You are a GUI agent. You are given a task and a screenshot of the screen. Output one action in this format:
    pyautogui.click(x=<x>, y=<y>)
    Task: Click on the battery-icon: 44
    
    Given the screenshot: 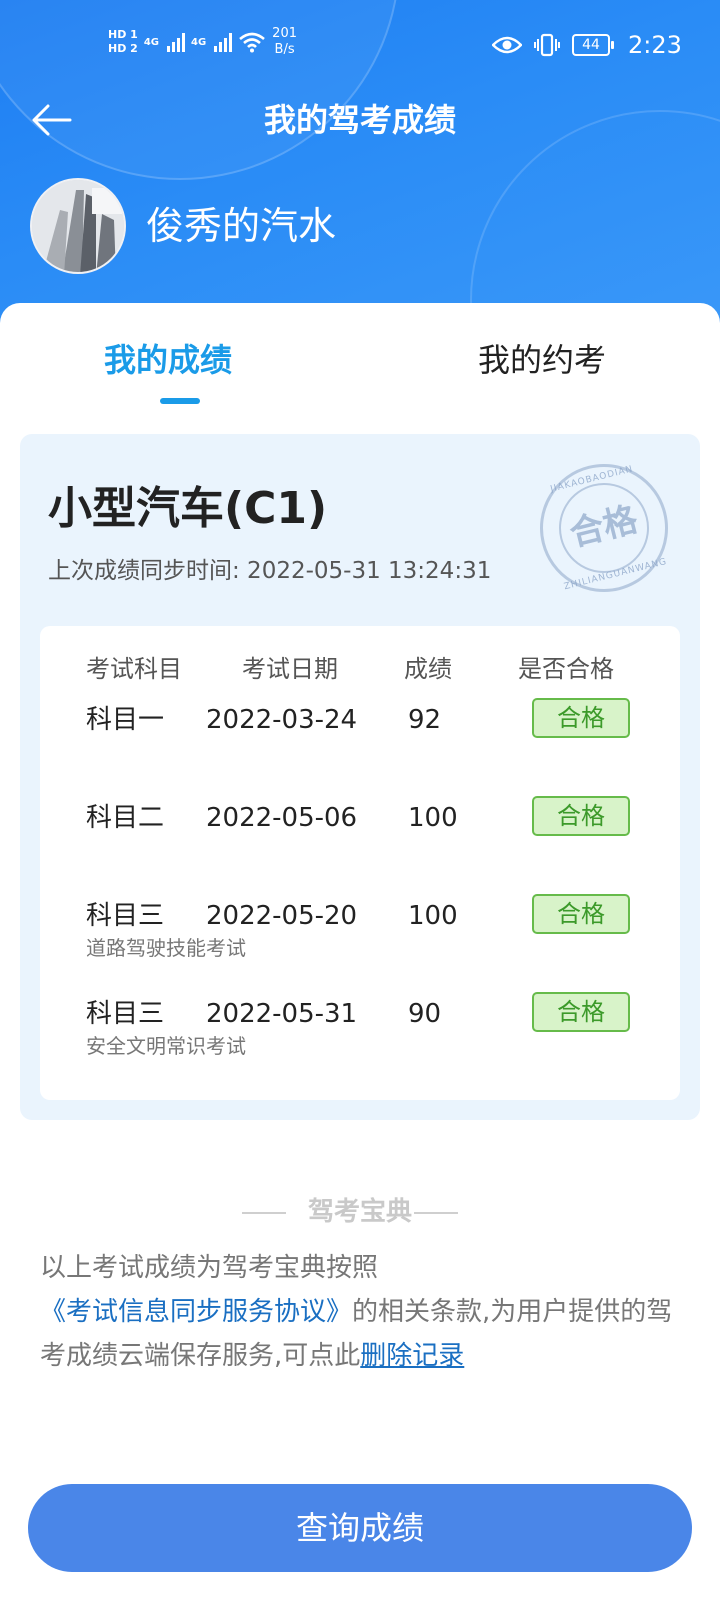 What is the action you would take?
    pyautogui.click(x=593, y=45)
    